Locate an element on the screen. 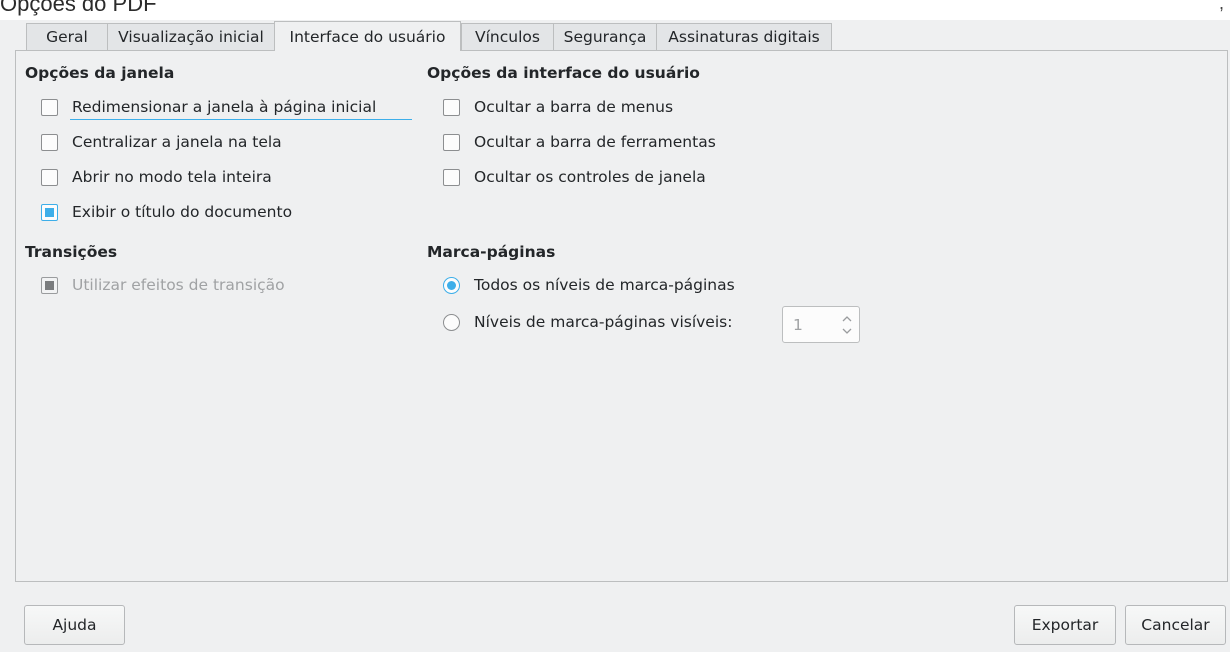  tab-label: Interface do usuário is located at coordinates (367, 36).